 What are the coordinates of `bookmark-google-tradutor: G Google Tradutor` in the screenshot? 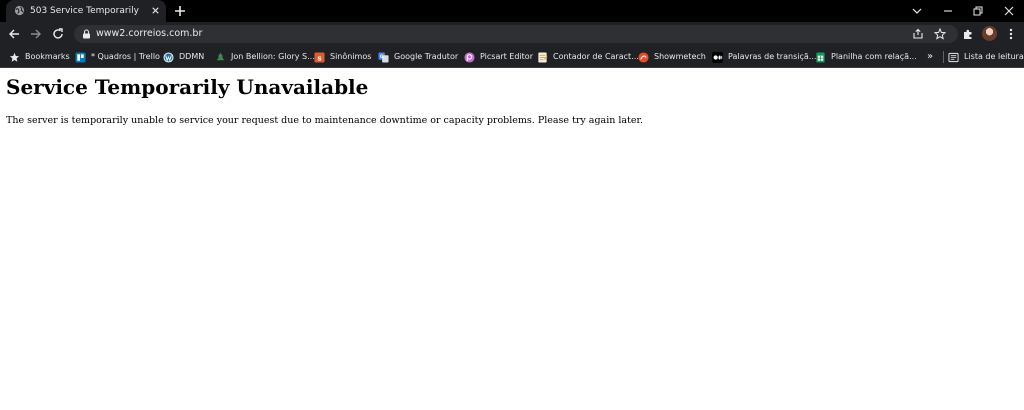 It's located at (418, 57).